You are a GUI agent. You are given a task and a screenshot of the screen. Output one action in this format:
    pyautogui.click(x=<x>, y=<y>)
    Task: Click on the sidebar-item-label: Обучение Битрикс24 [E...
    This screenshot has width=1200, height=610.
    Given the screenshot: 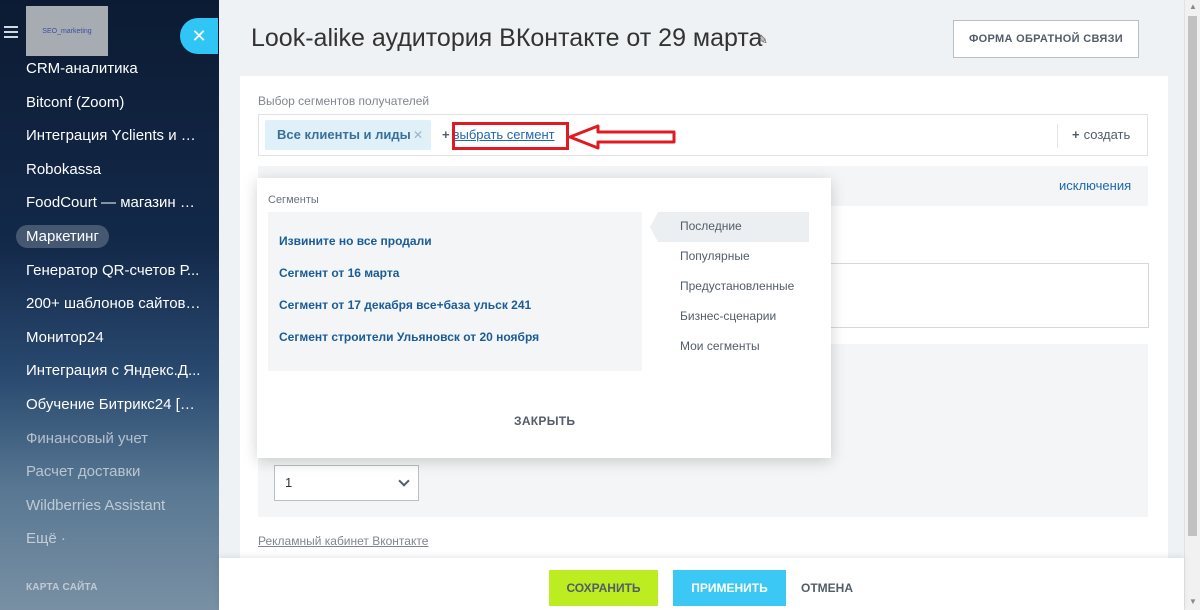 What is the action you would take?
    pyautogui.click(x=114, y=404)
    